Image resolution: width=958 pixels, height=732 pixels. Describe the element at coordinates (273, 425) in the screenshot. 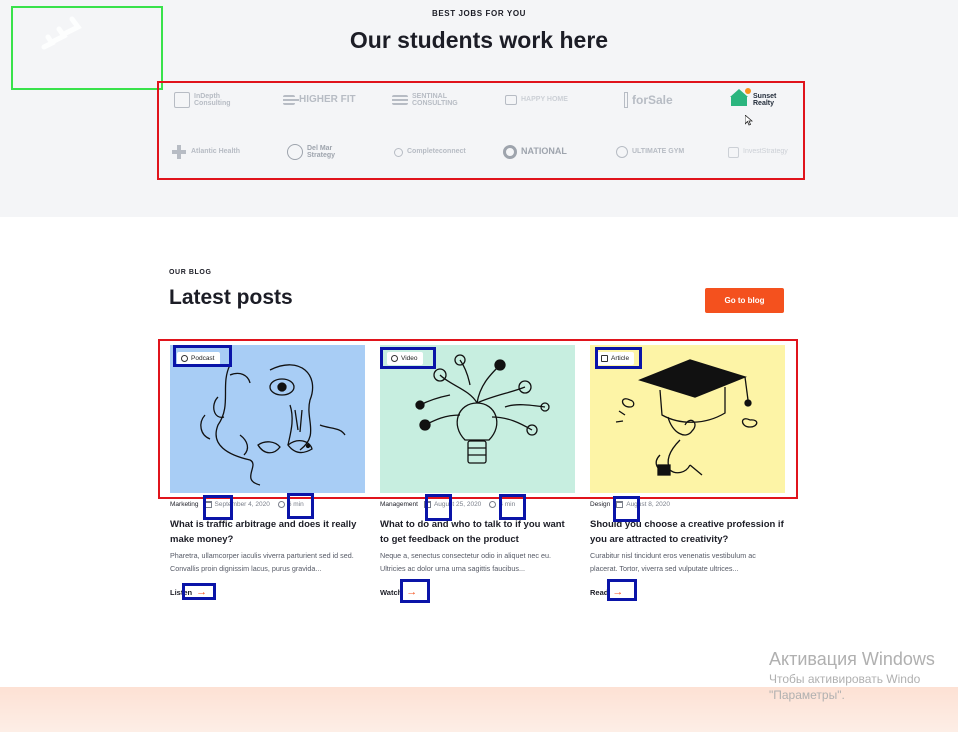

I see `illustration-faces-image` at that location.